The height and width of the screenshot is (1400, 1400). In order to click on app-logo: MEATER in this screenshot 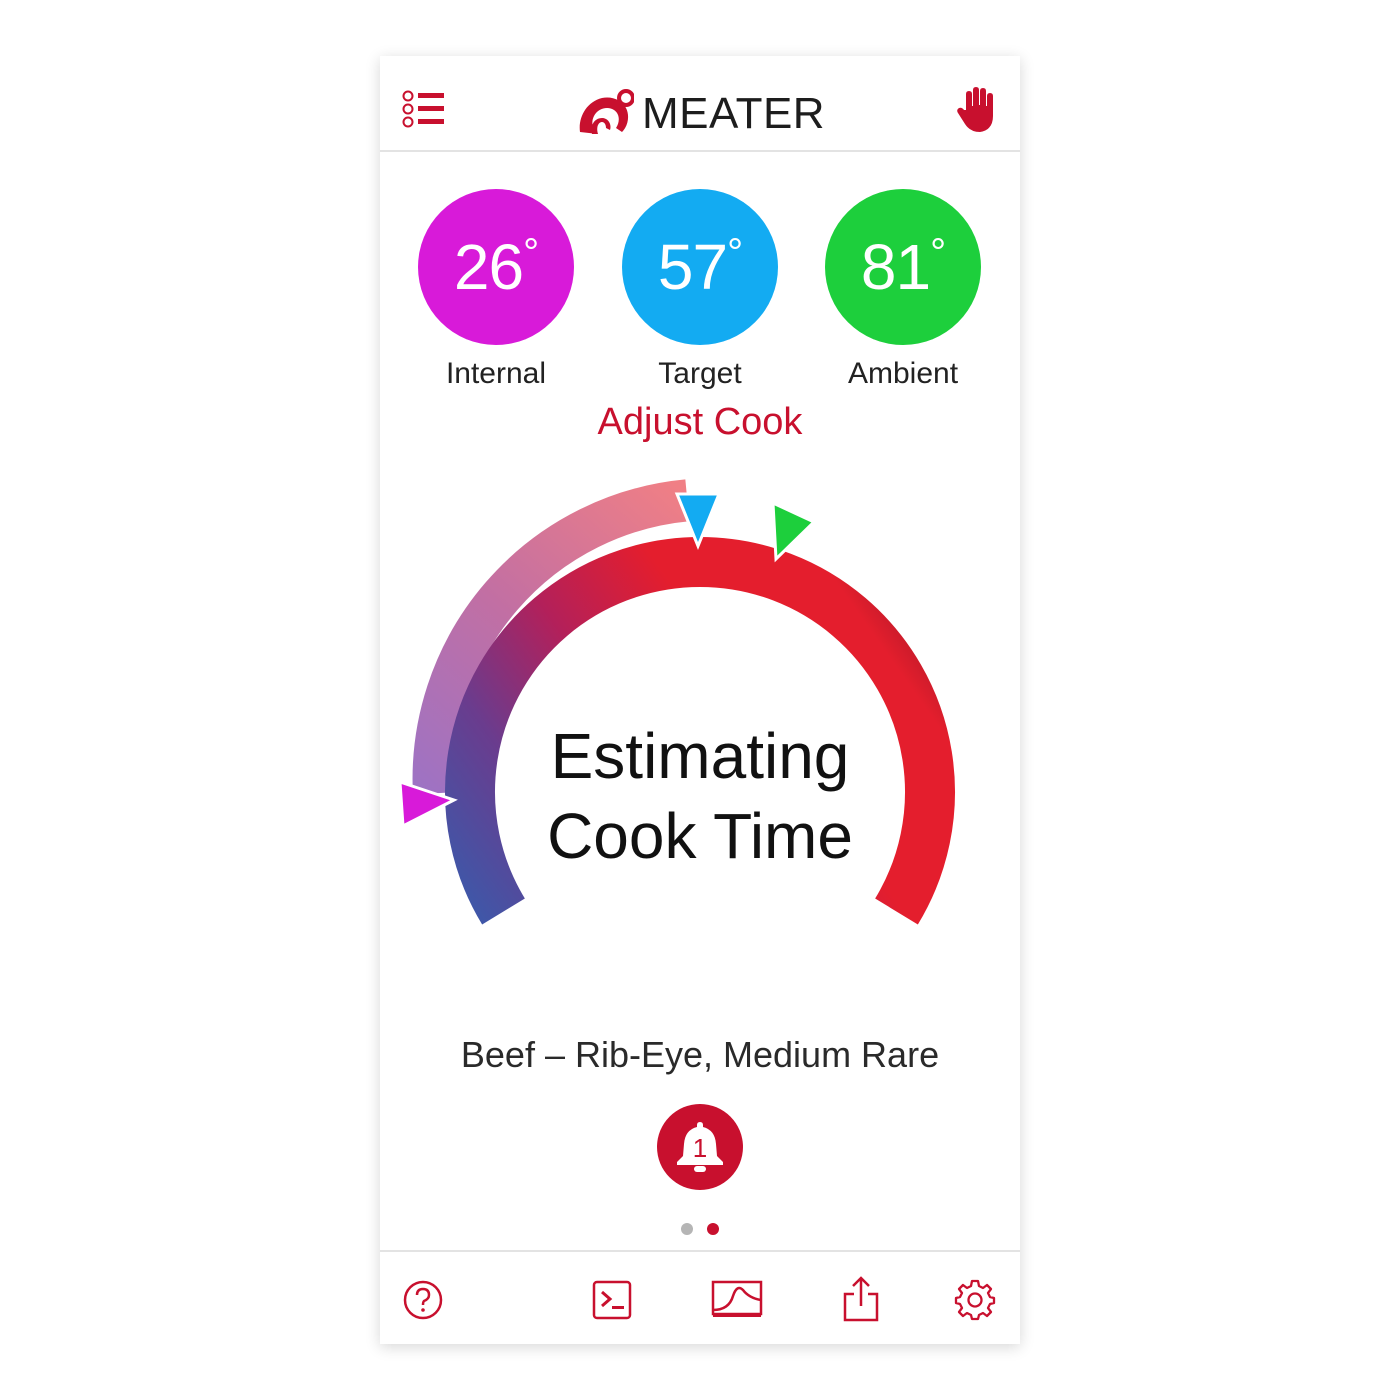, I will do `click(700, 114)`.